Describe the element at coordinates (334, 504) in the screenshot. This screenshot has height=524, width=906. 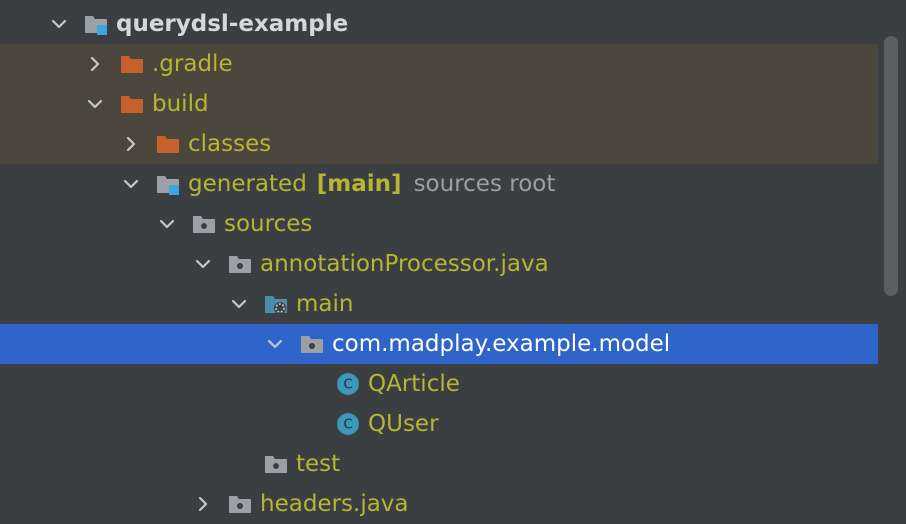
I see `tree-node-label: headers.java` at that location.